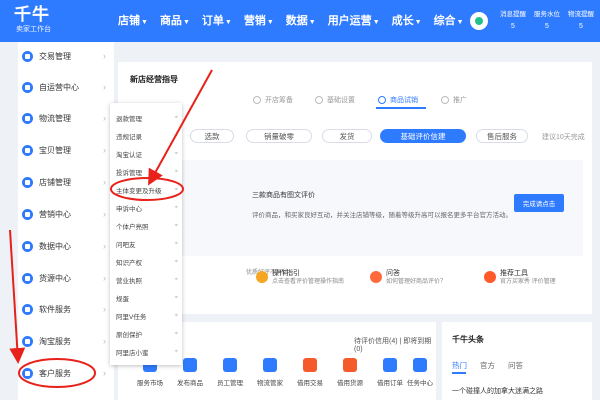  What do you see at coordinates (581, 21) in the screenshot?
I see `stat-logistics: 物流提醒 5` at bounding box center [581, 21].